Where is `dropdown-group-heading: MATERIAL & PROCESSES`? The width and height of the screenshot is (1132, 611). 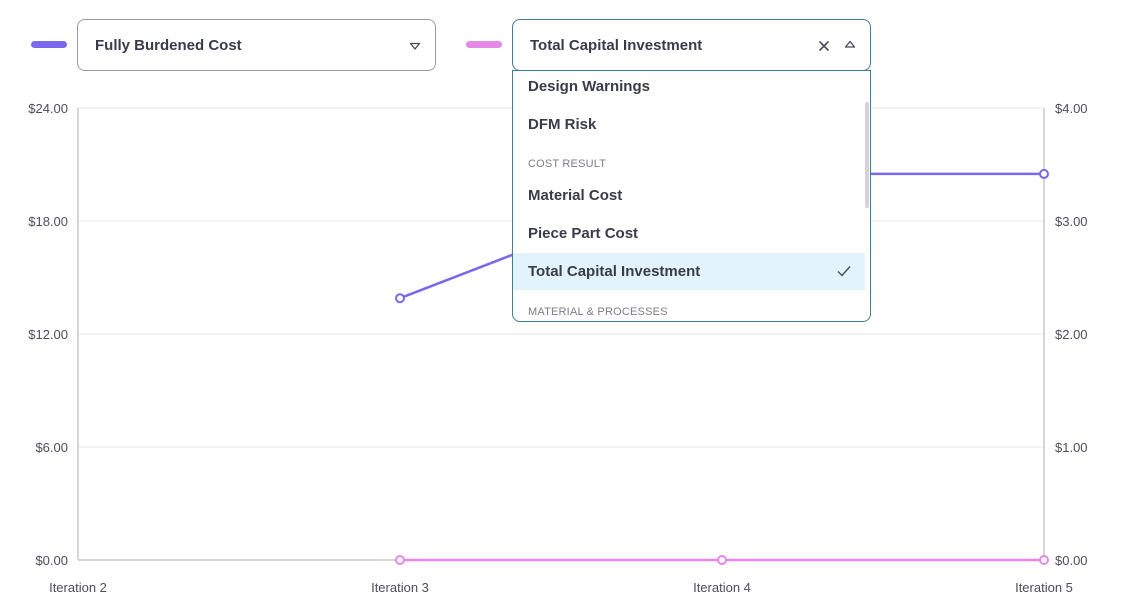
dropdown-group-heading: MATERIAL & PROCESSES is located at coordinates (598, 312).